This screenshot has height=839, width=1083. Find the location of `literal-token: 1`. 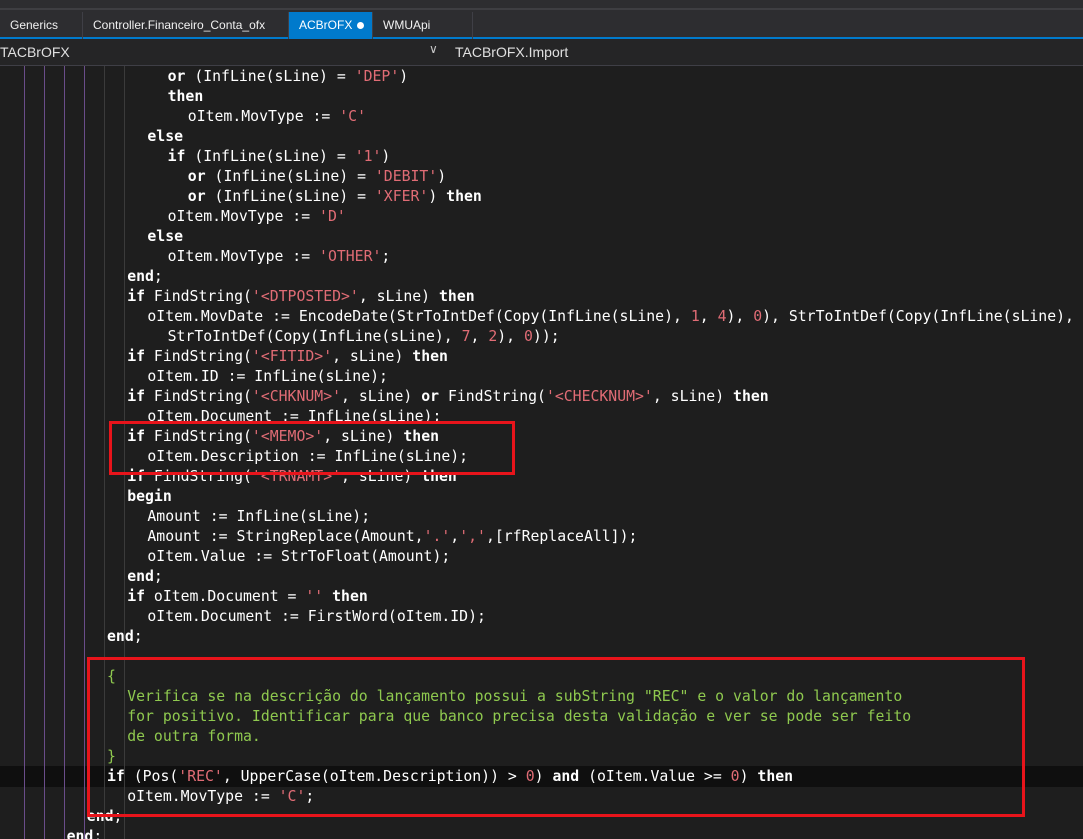

literal-token: 1 is located at coordinates (695, 316).